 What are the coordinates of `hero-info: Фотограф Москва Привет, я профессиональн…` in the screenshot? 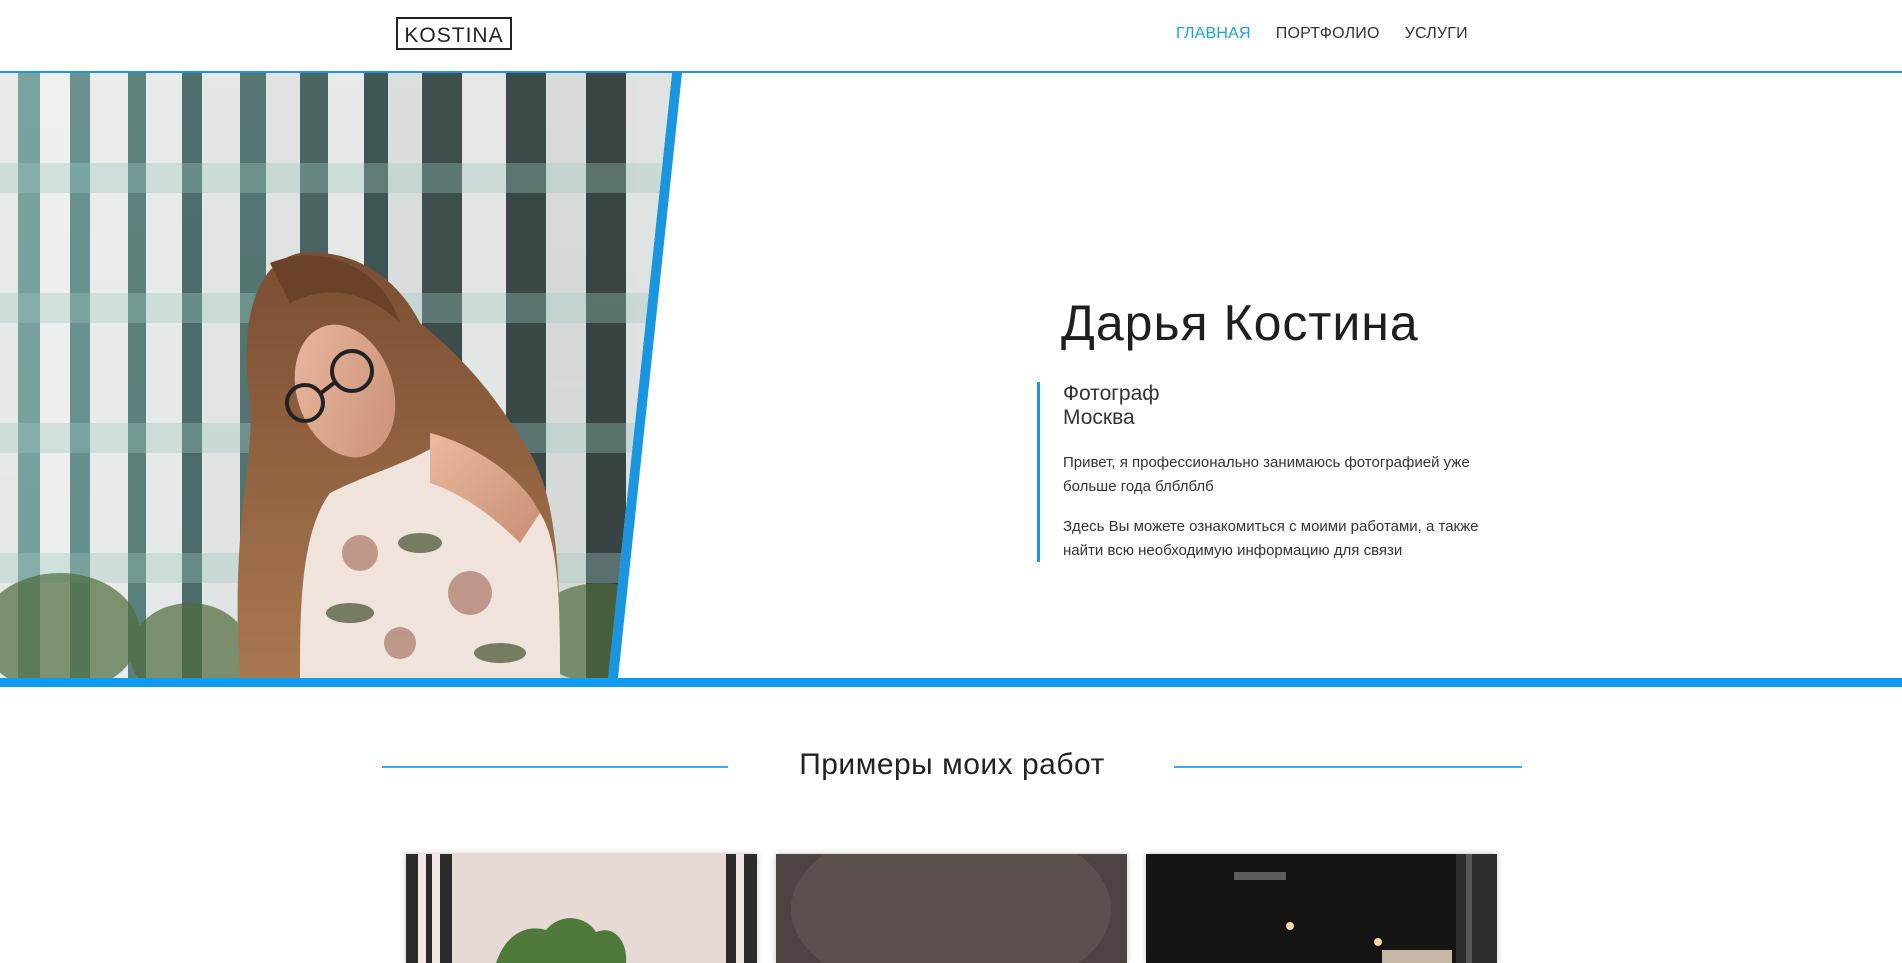 It's located at (1277, 472).